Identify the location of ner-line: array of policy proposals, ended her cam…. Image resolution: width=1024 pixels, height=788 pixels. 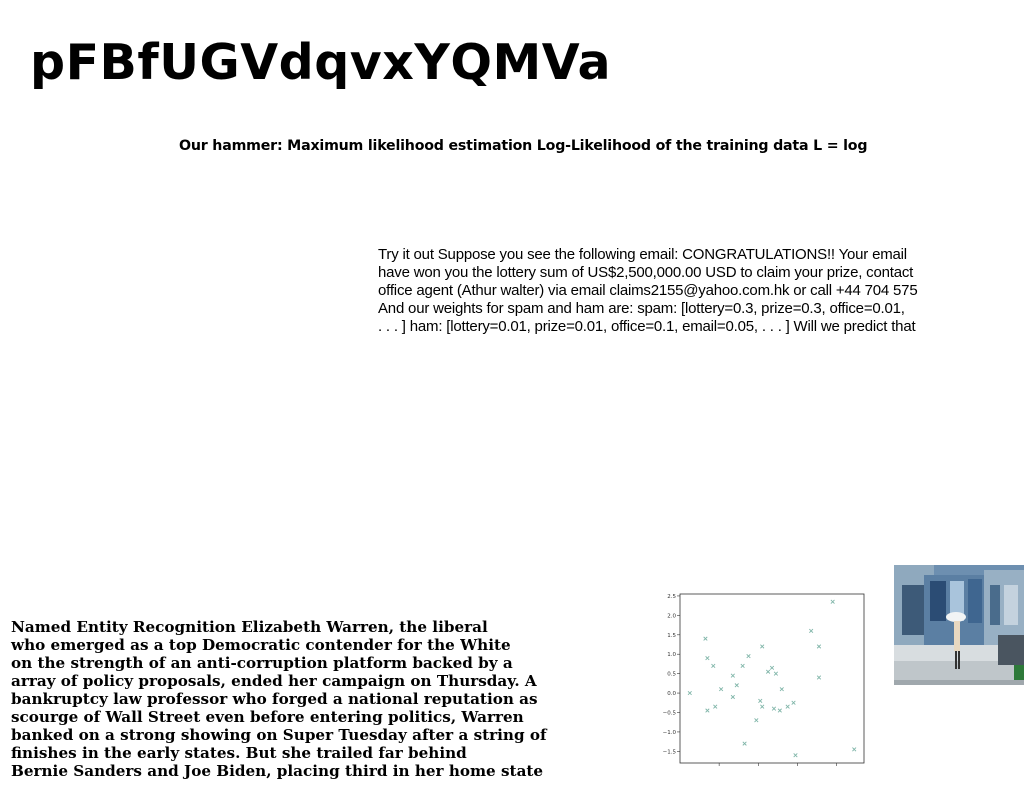
(274, 681).